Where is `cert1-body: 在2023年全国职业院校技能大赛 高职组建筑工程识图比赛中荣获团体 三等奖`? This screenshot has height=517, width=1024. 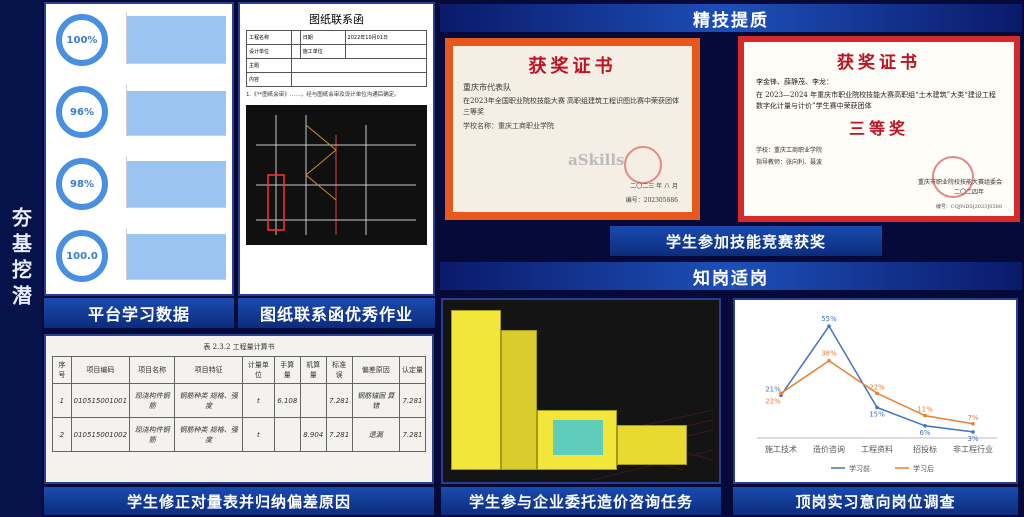 cert1-body: 在2023年全国职业院校技能大赛 高职组建筑工程识图比赛中荣获团体 三等奖 is located at coordinates (571, 106).